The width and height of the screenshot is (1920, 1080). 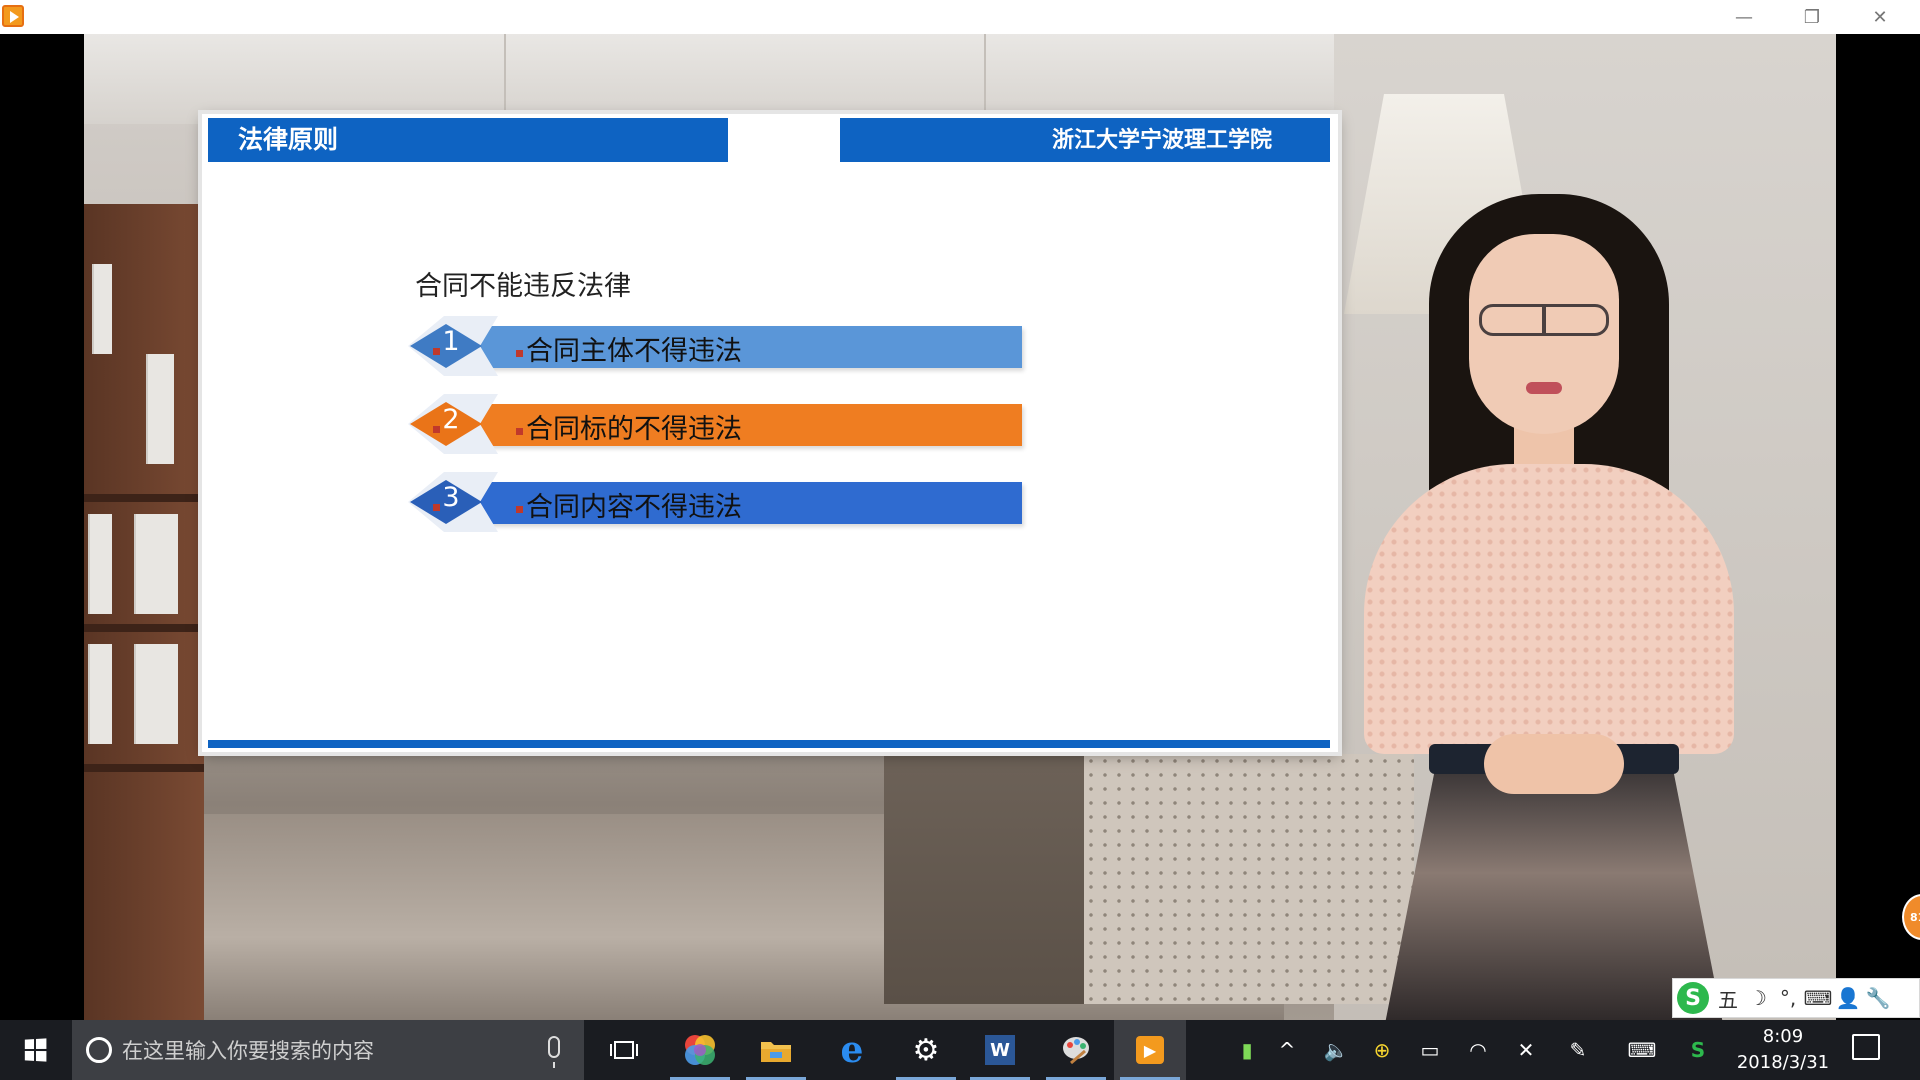 What do you see at coordinates (634, 351) in the screenshot?
I see `item-label: 合同主体不得违法` at bounding box center [634, 351].